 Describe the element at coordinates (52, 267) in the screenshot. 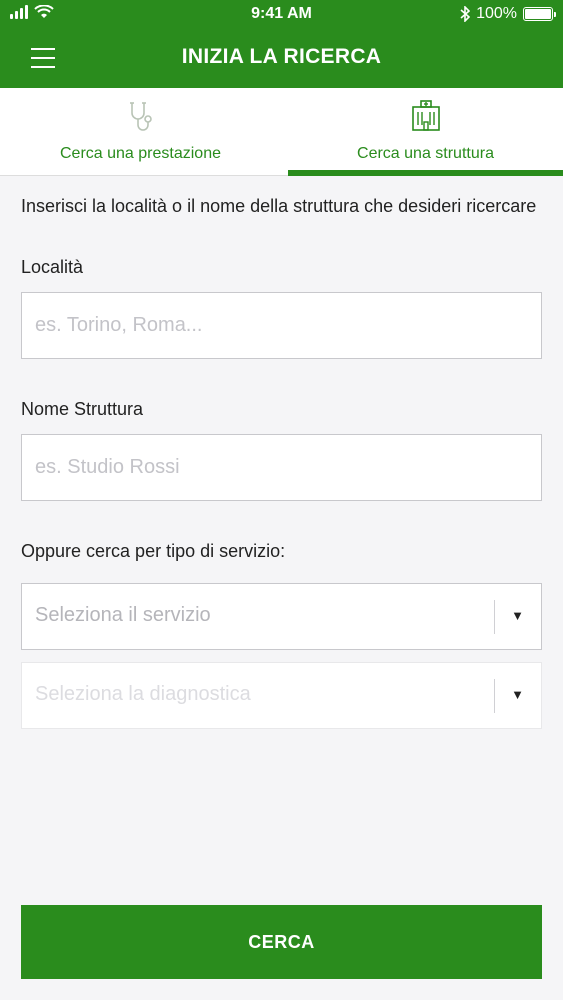

I see `location-label: Località` at that location.